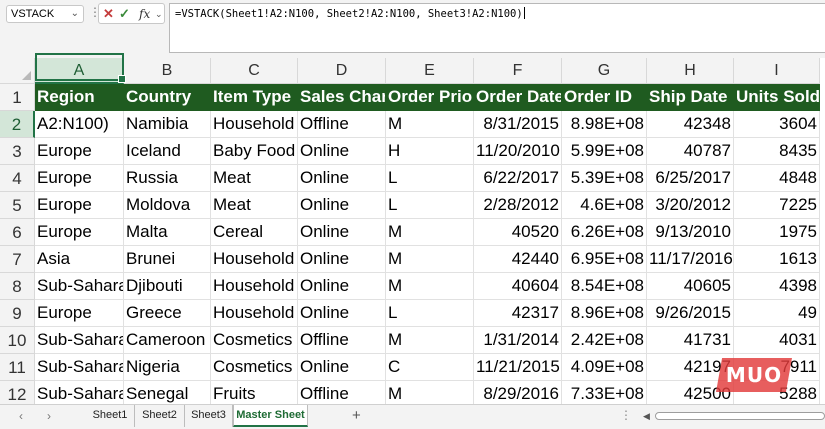  I want to click on cell-a3: Europe, so click(79, 151).